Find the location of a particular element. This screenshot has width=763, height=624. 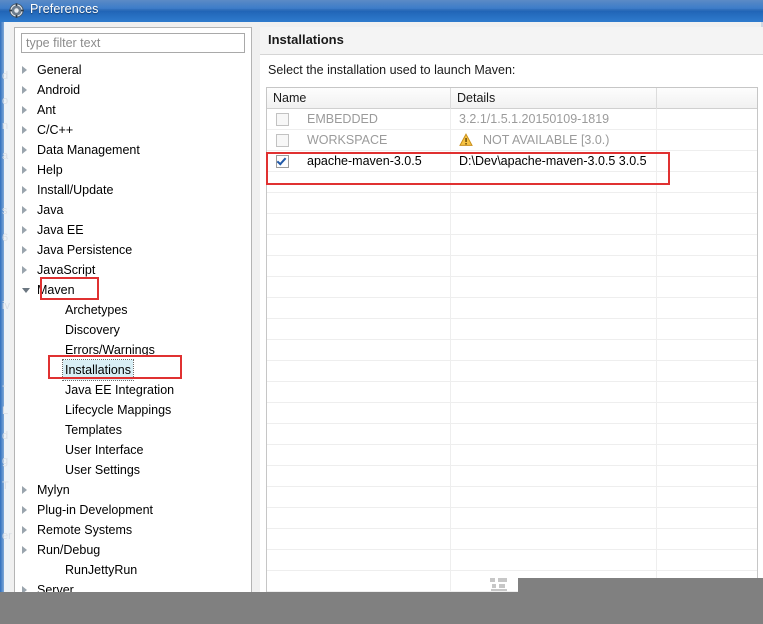

sidebar-item-remote-systems: Remote Systems is located at coordinates (133, 530).